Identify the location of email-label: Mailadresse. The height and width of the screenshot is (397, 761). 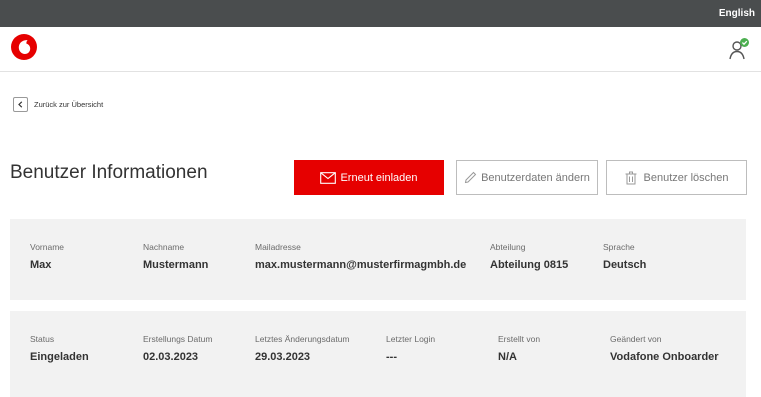
(278, 247).